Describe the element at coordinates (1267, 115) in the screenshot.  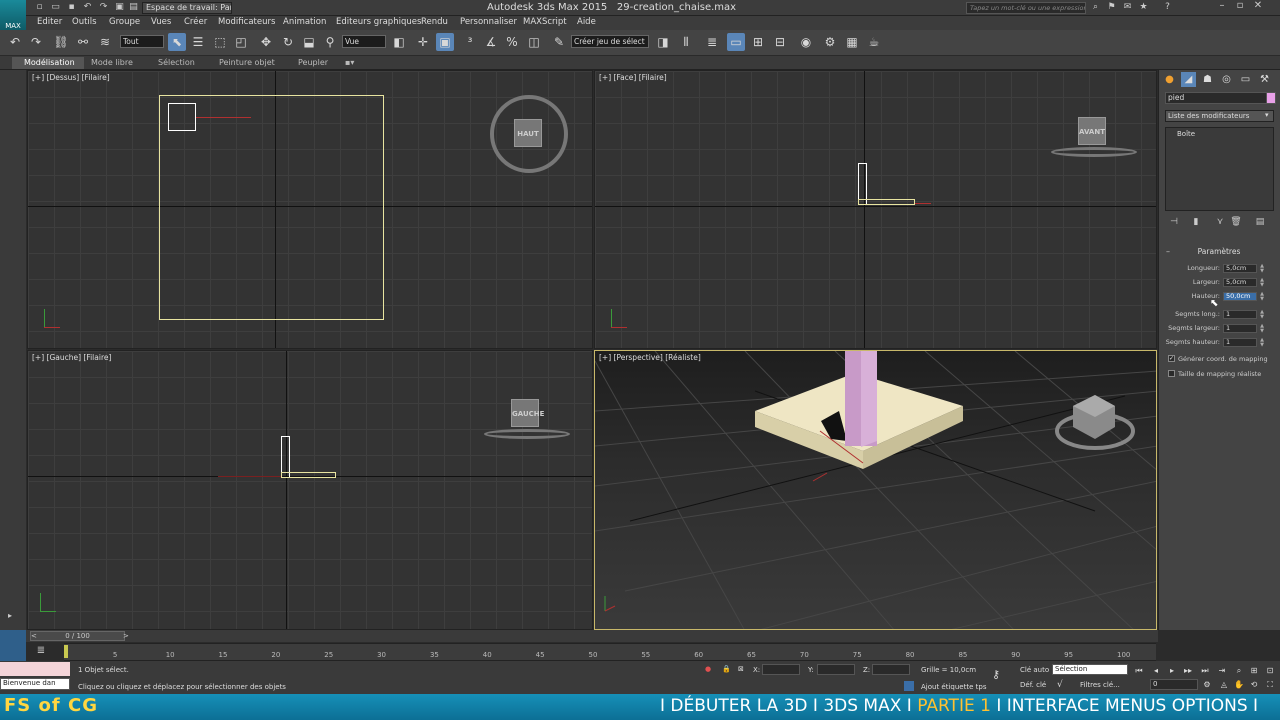
I see `chevron-down-icon: ▾` at that location.